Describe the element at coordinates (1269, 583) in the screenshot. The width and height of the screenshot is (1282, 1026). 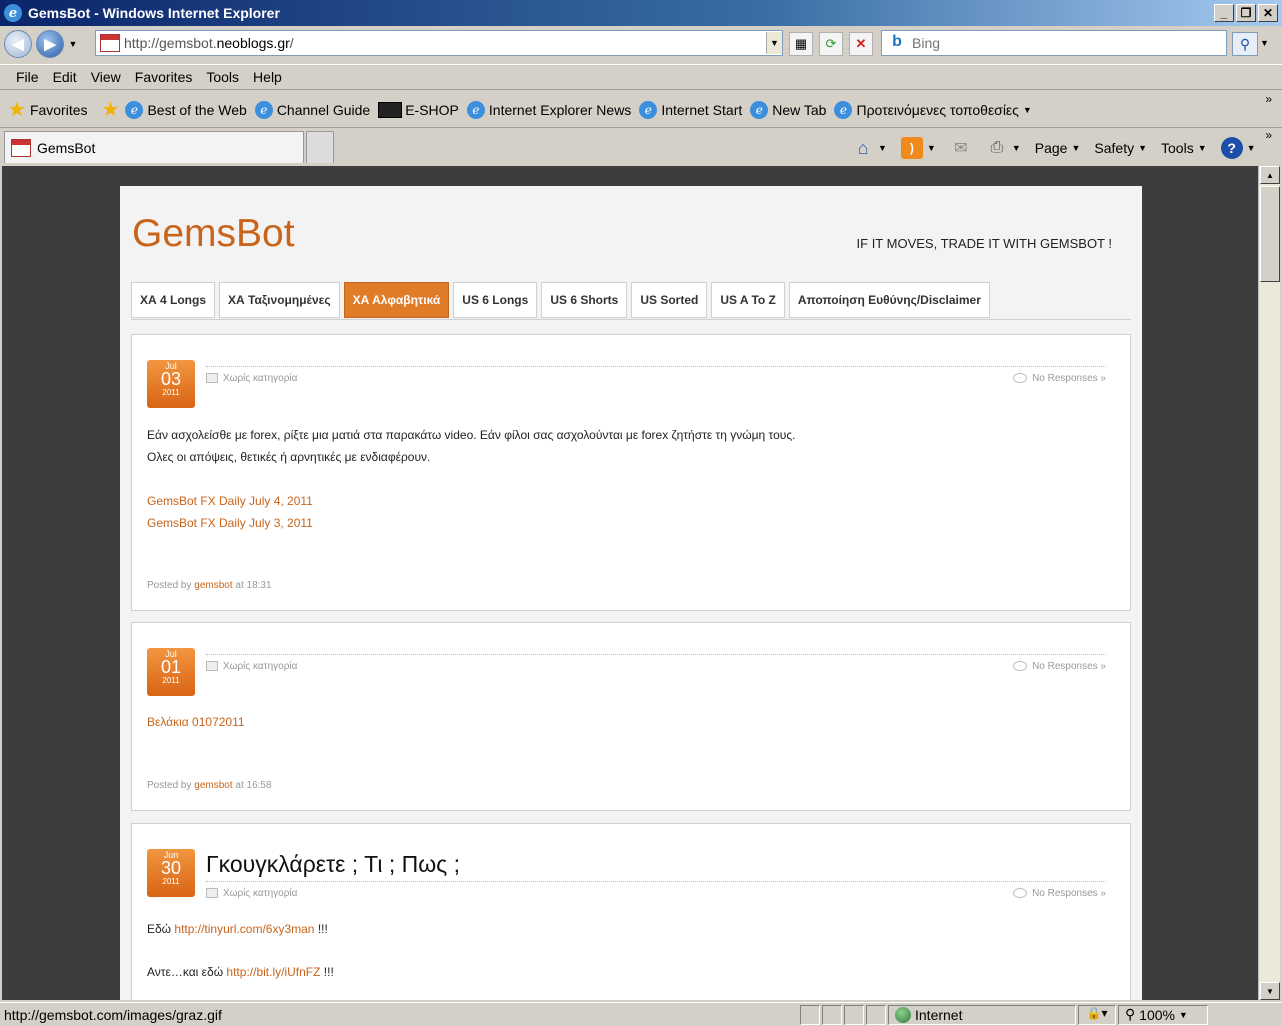
I see `vertical-scrollbar: ▲ ▼` at that location.